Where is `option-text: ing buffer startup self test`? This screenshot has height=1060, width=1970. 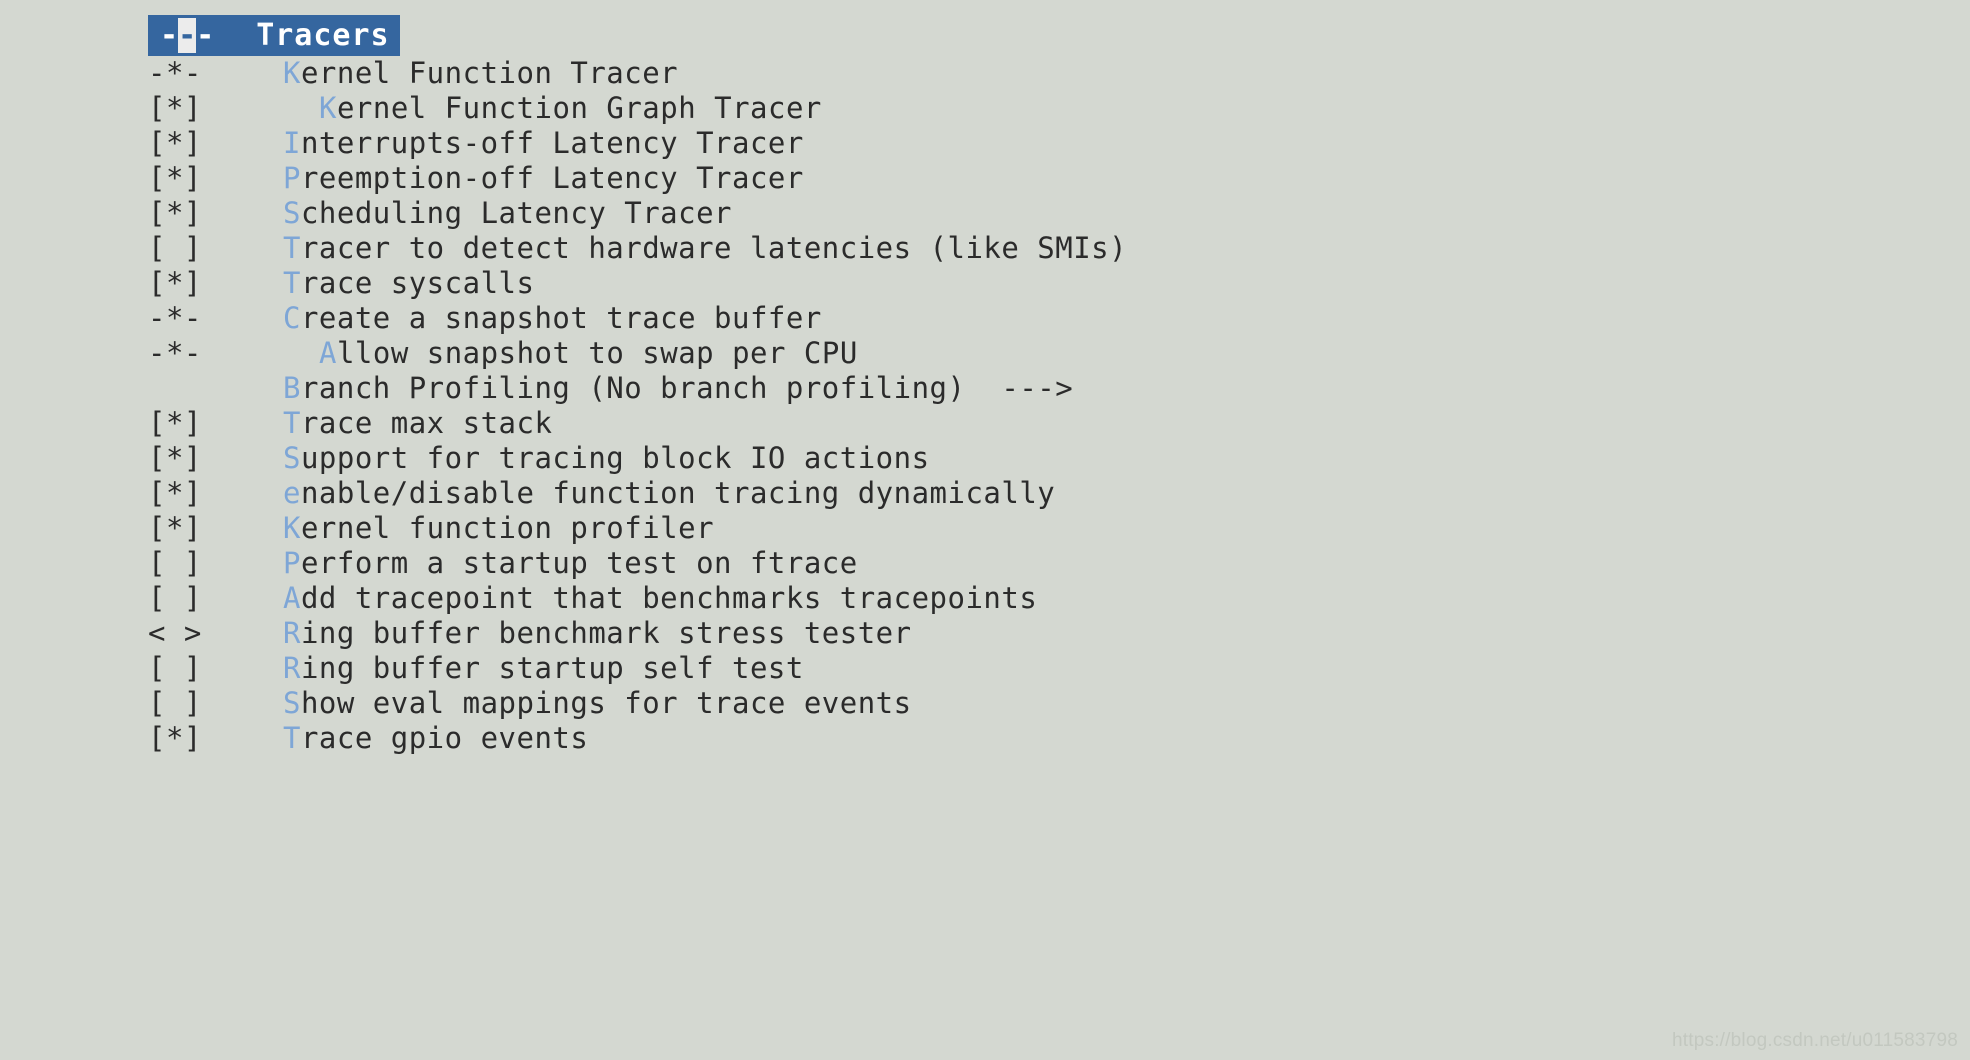
option-text: ing buffer startup self test is located at coordinates (552, 668).